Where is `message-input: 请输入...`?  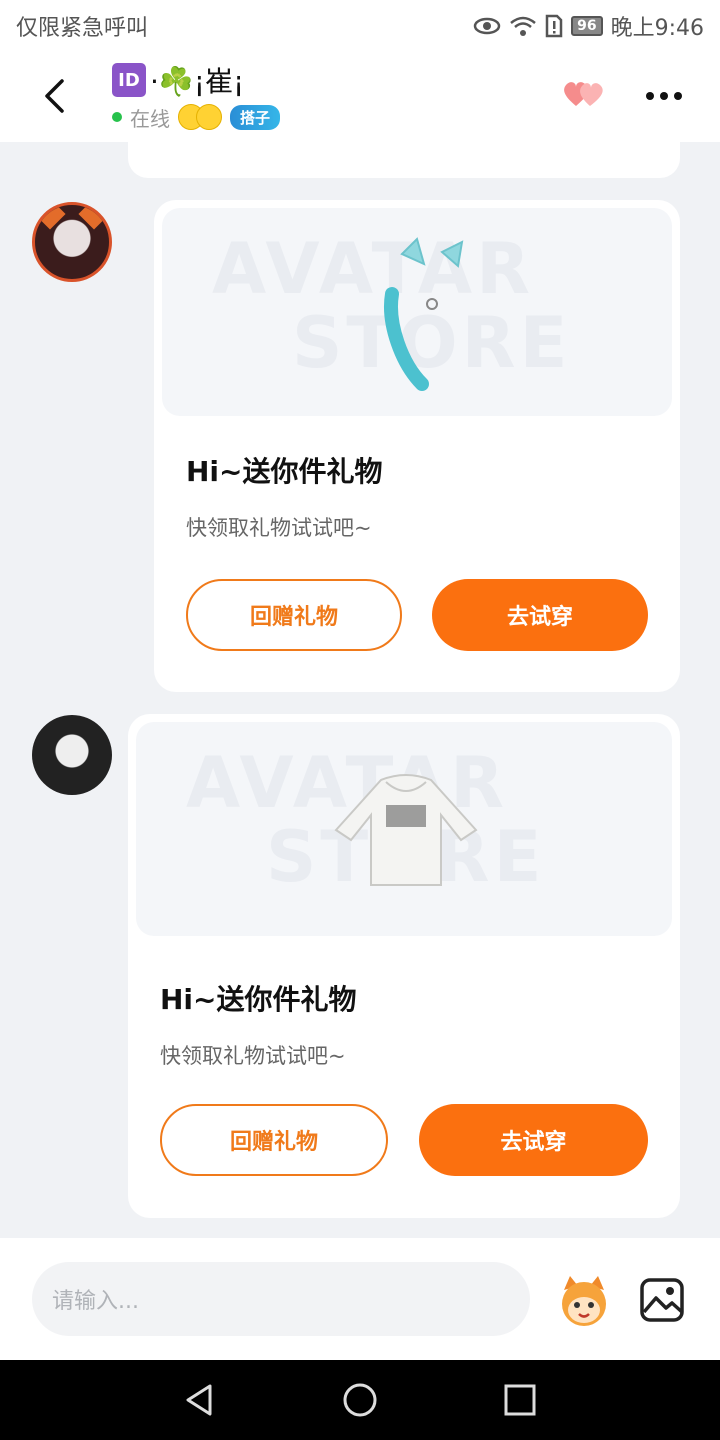
message-input: 请输入... is located at coordinates (281, 1299).